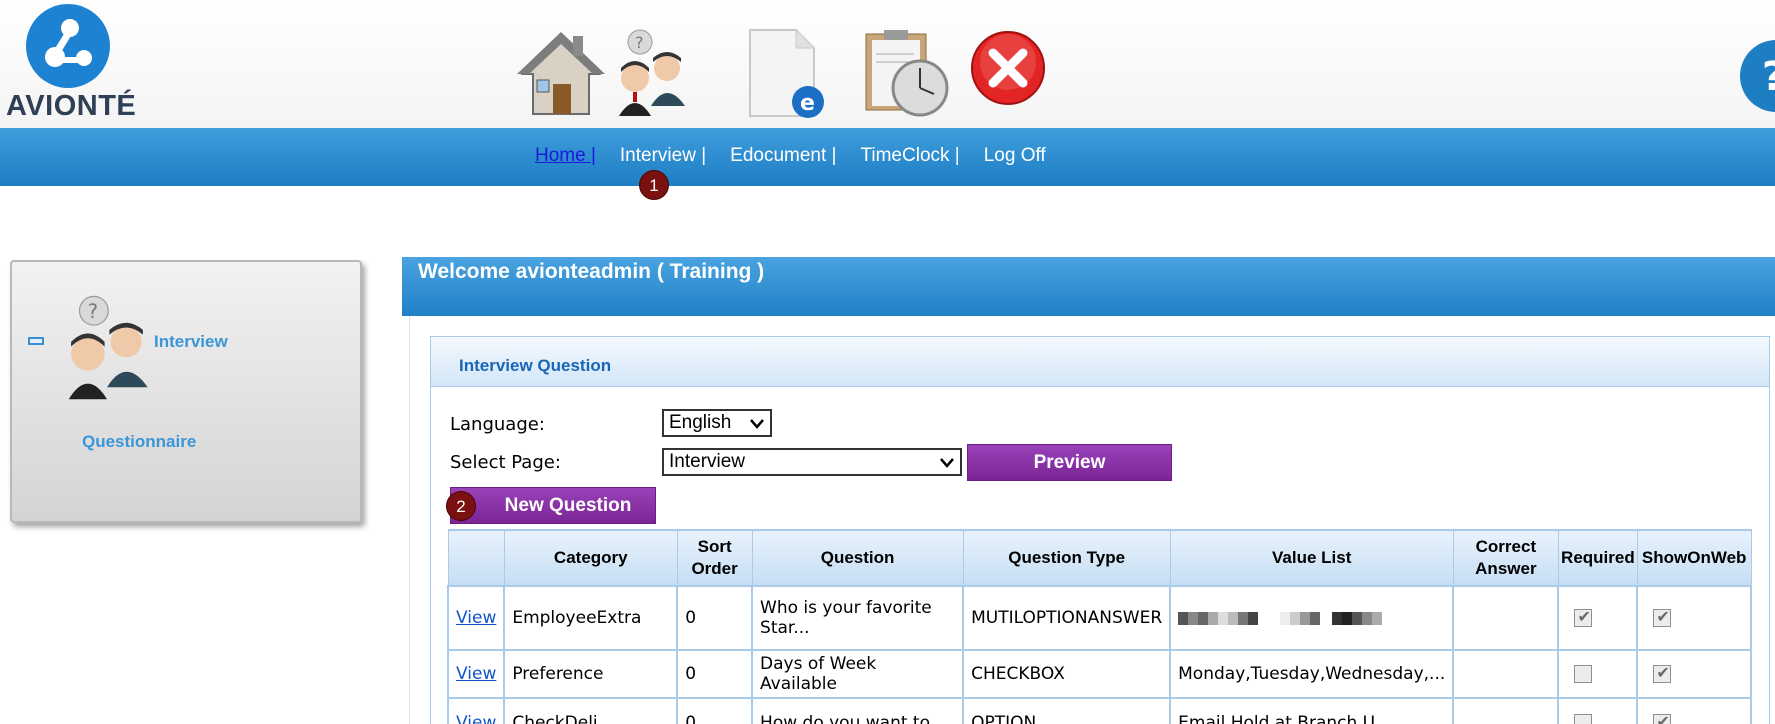 The image size is (1775, 724). I want to click on sidebar-questionnaire-link: Questionnaire, so click(139, 442).